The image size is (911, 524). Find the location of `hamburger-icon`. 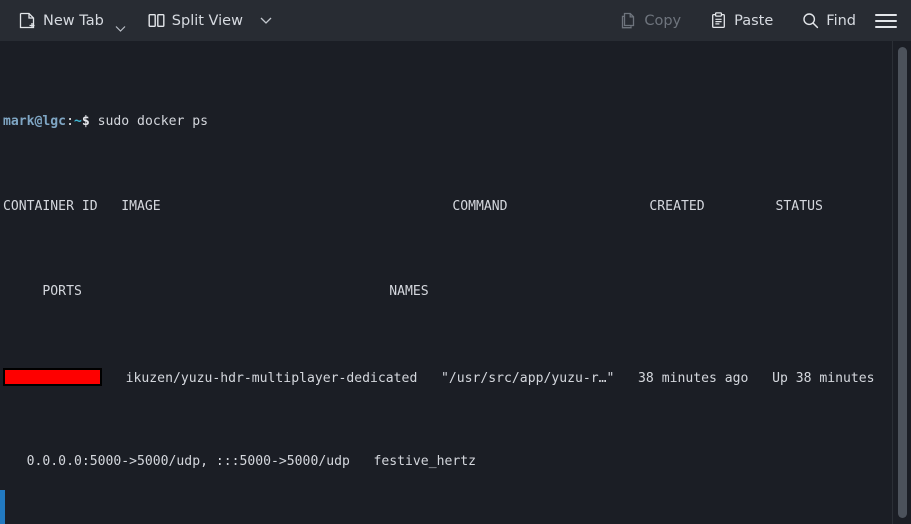

hamburger-icon is located at coordinates (886, 20).